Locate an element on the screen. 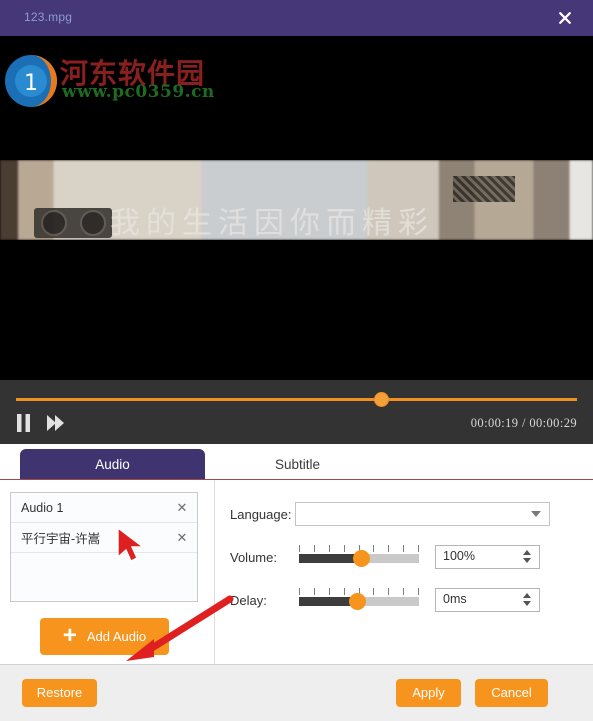 This screenshot has width=593, height=721. dialog-footer: Restore Apply Cancel is located at coordinates (296, 692).